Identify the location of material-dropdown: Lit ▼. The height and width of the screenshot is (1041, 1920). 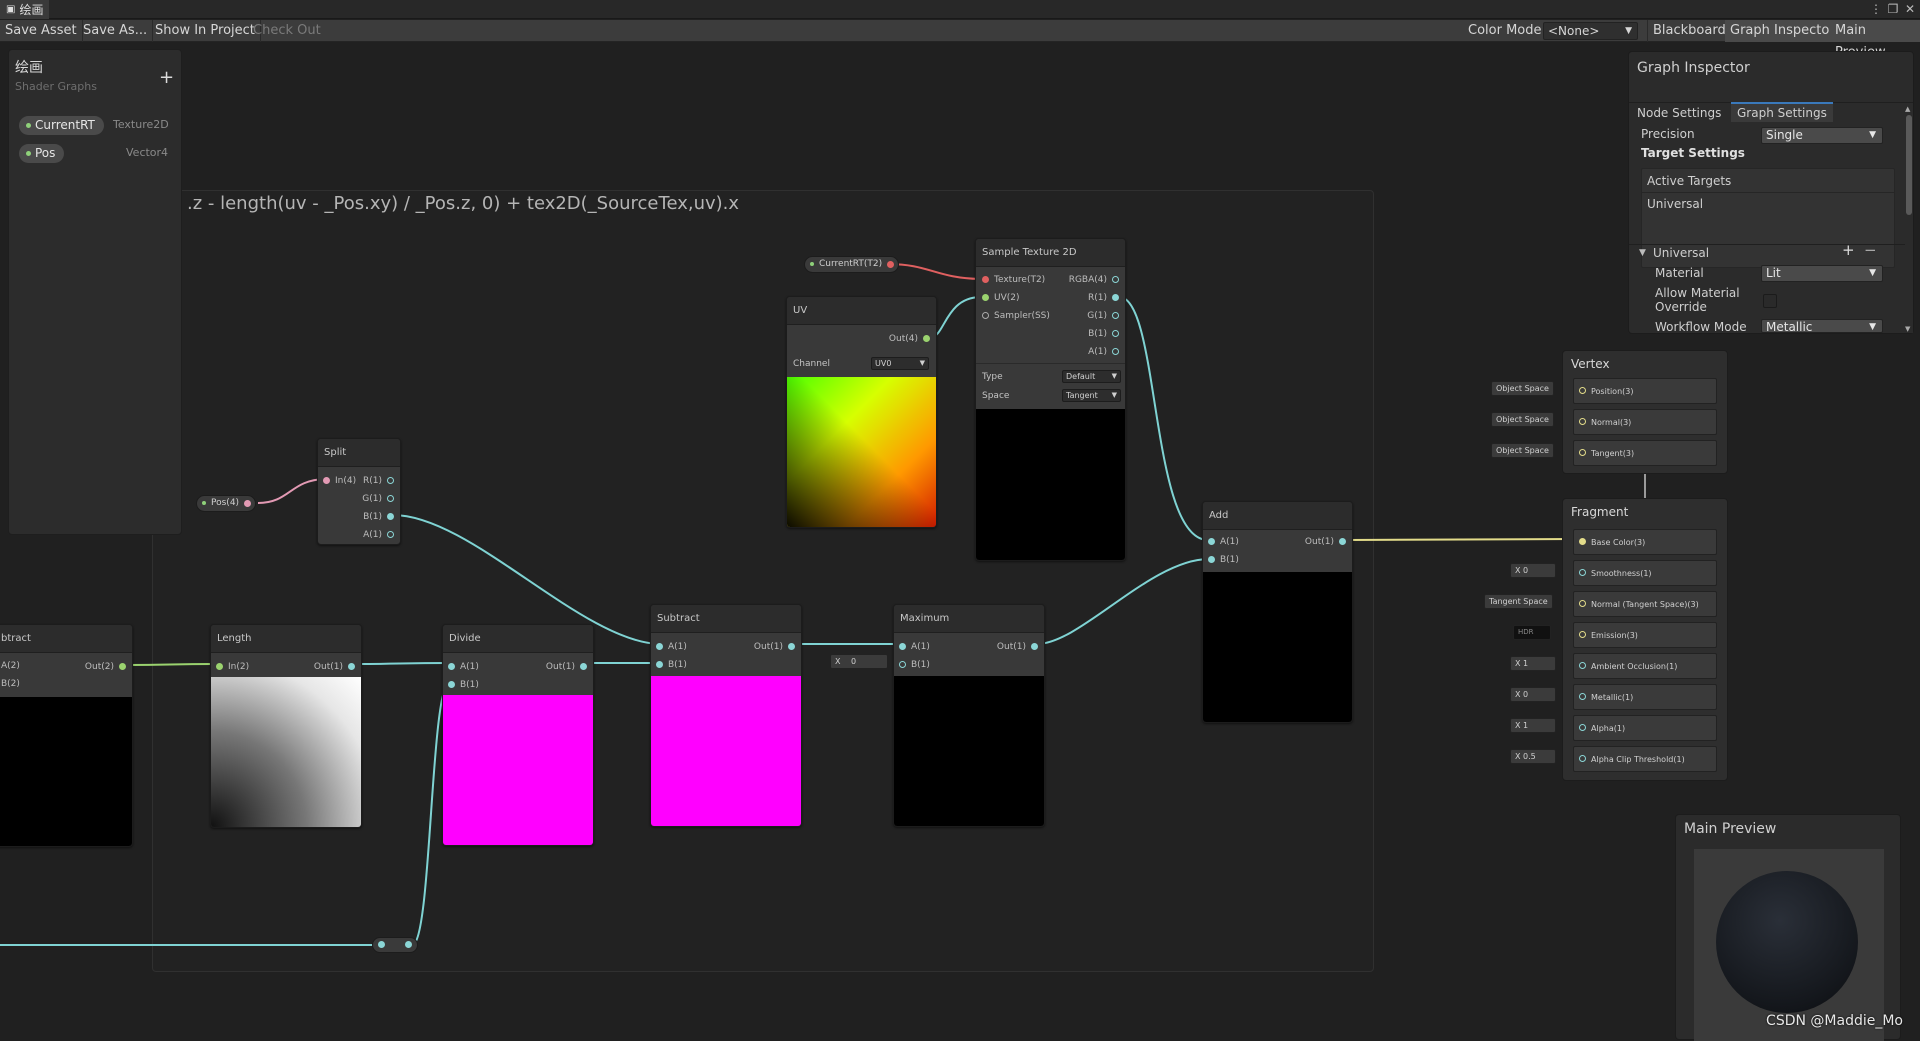
(1822, 273).